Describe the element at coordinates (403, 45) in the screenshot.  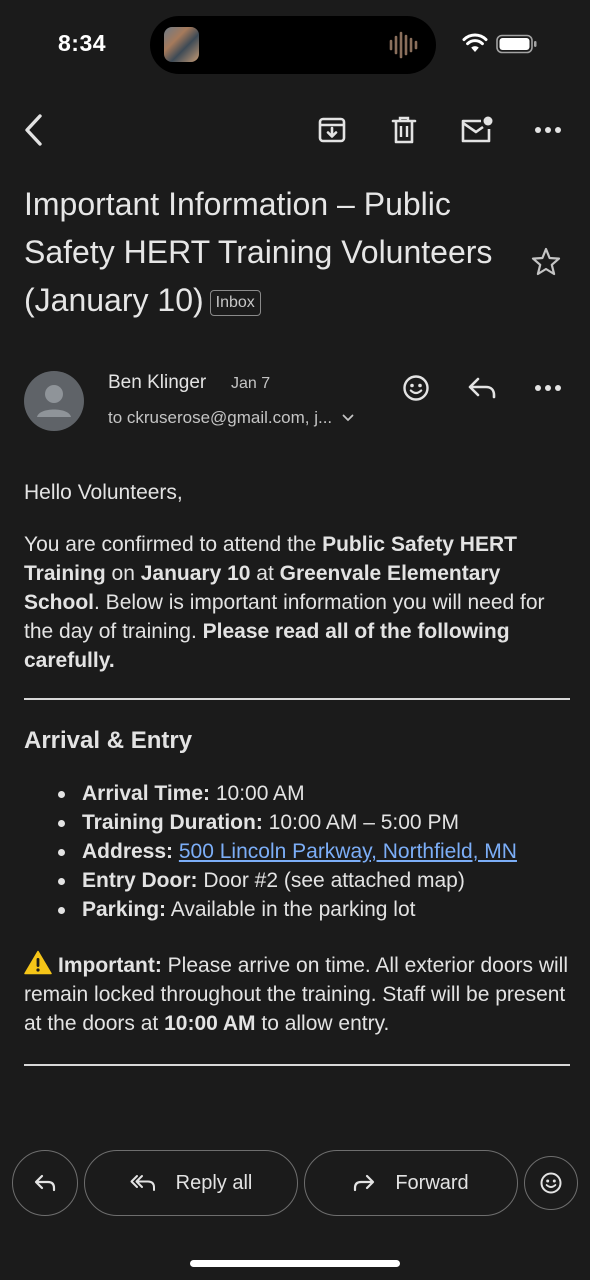
I see `audio-waveform-icon` at that location.